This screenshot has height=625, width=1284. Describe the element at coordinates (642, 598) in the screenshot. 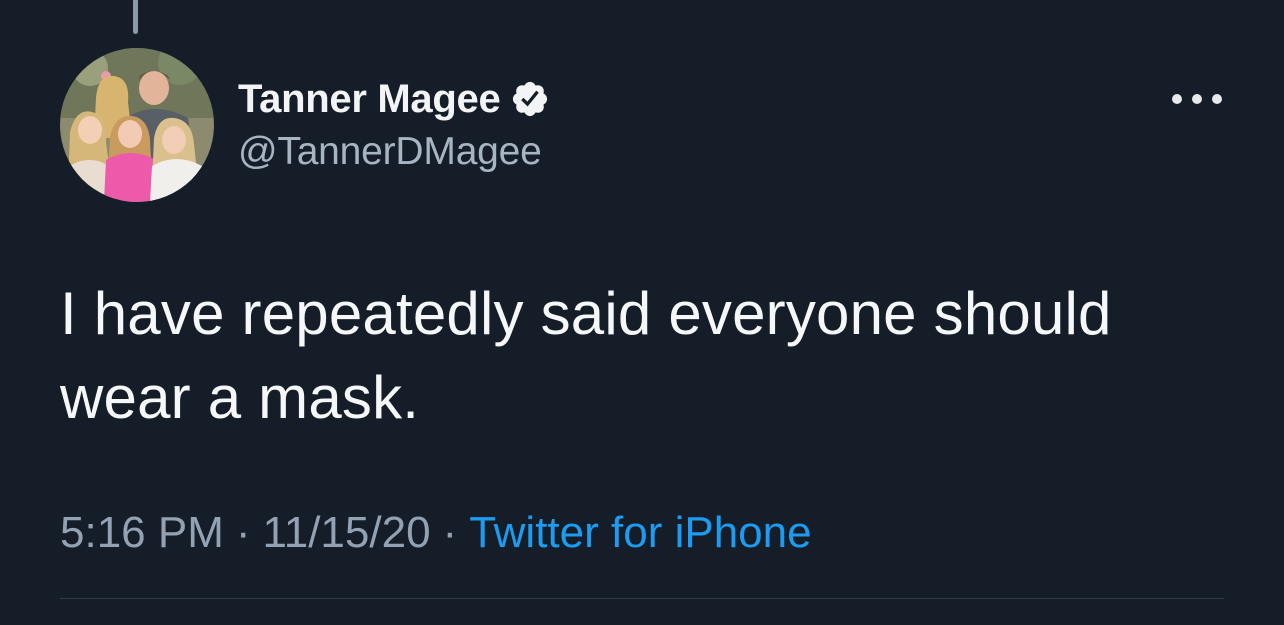

I see `divider` at that location.